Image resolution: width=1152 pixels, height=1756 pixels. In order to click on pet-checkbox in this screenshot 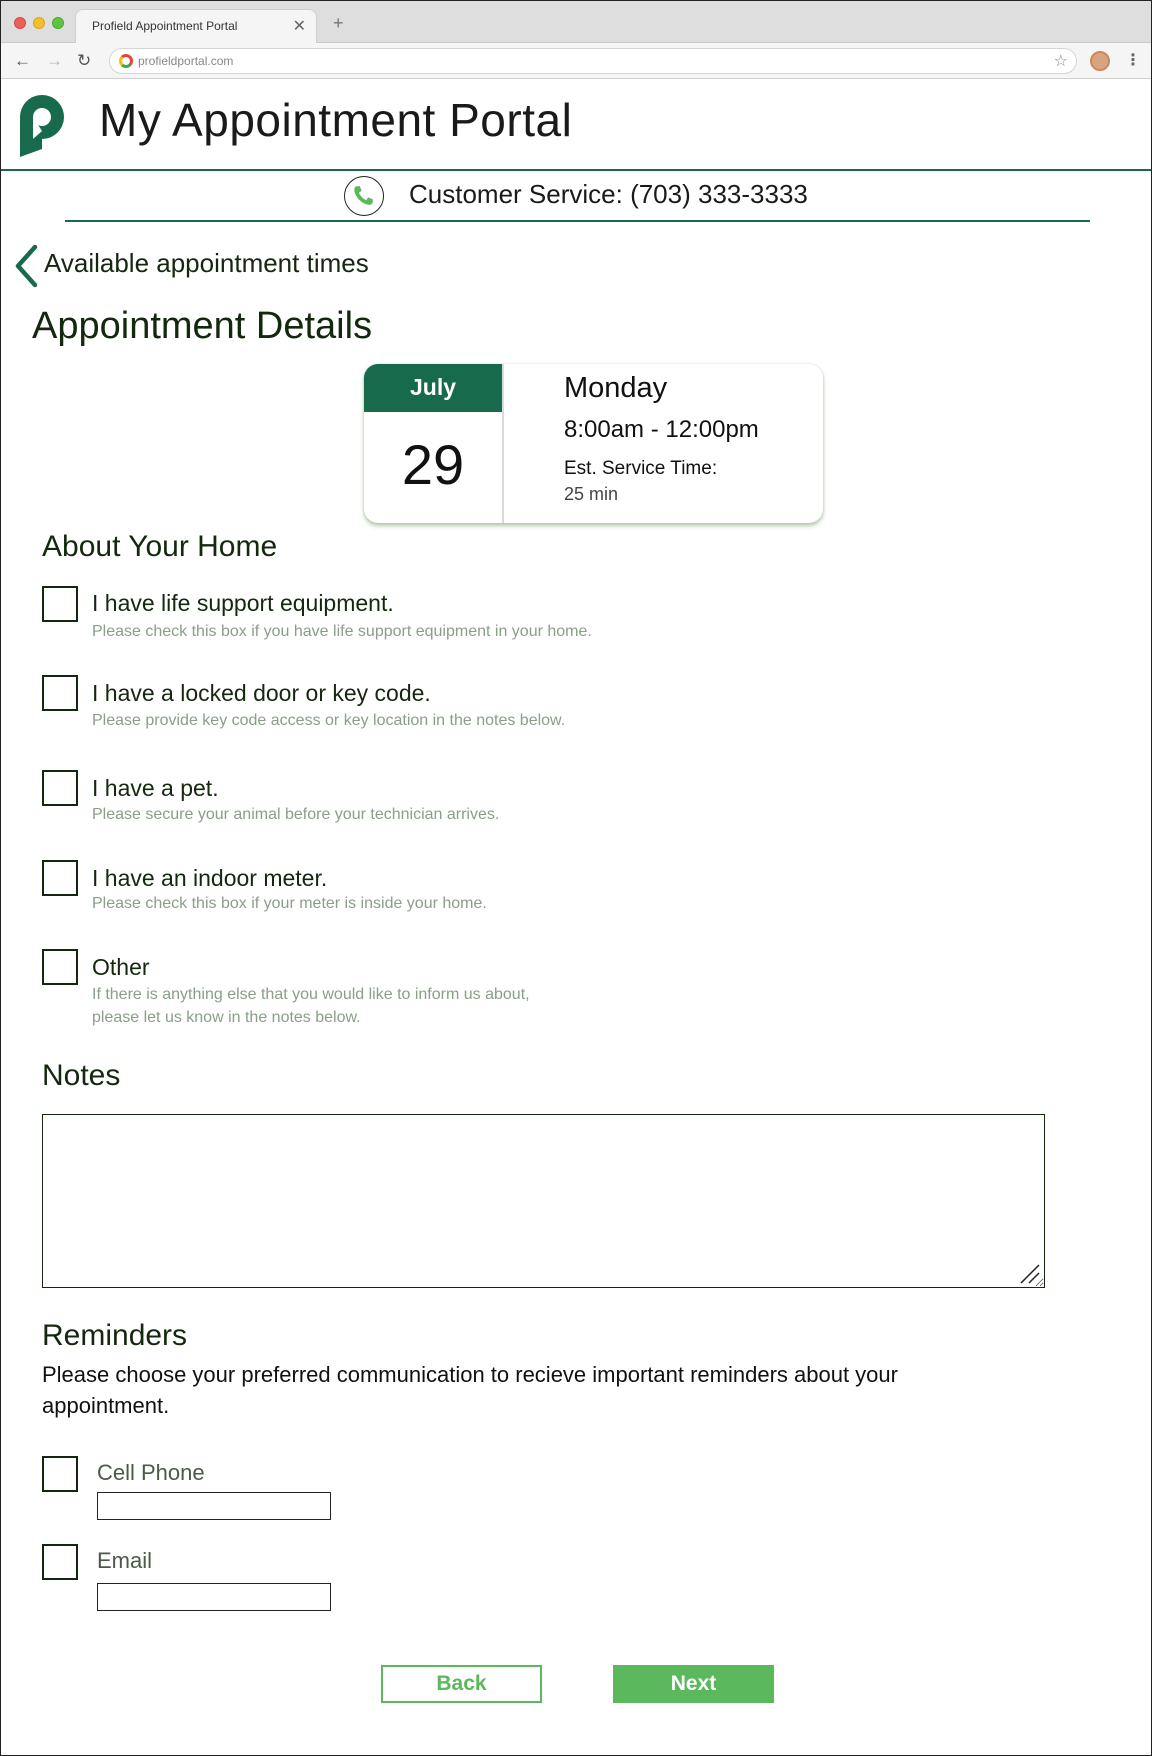, I will do `click(60, 788)`.